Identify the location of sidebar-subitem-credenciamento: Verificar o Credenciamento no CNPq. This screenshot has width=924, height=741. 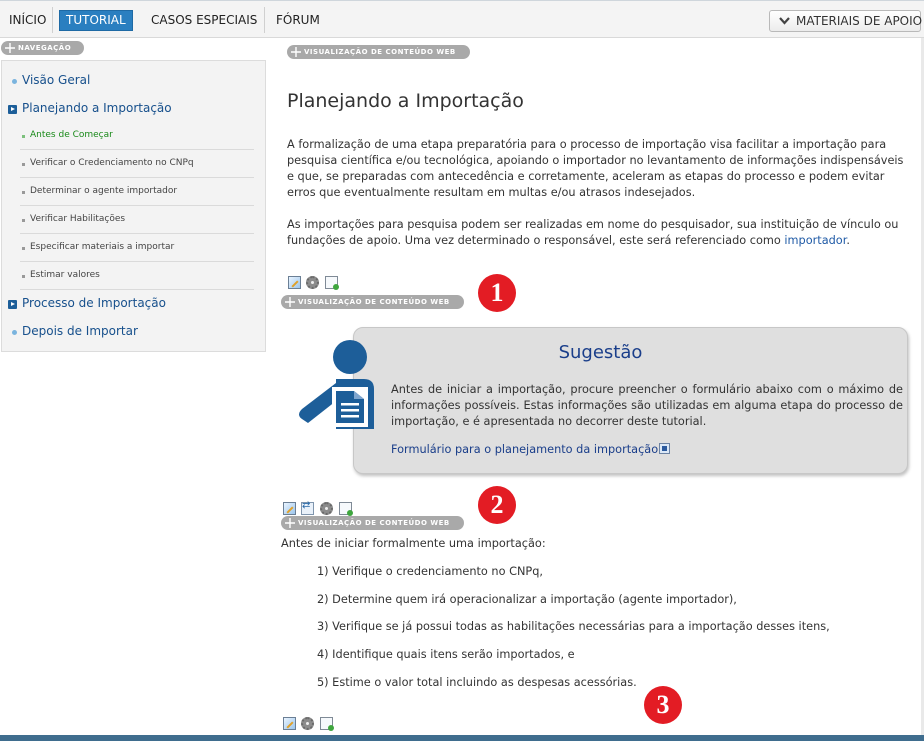
(133, 164).